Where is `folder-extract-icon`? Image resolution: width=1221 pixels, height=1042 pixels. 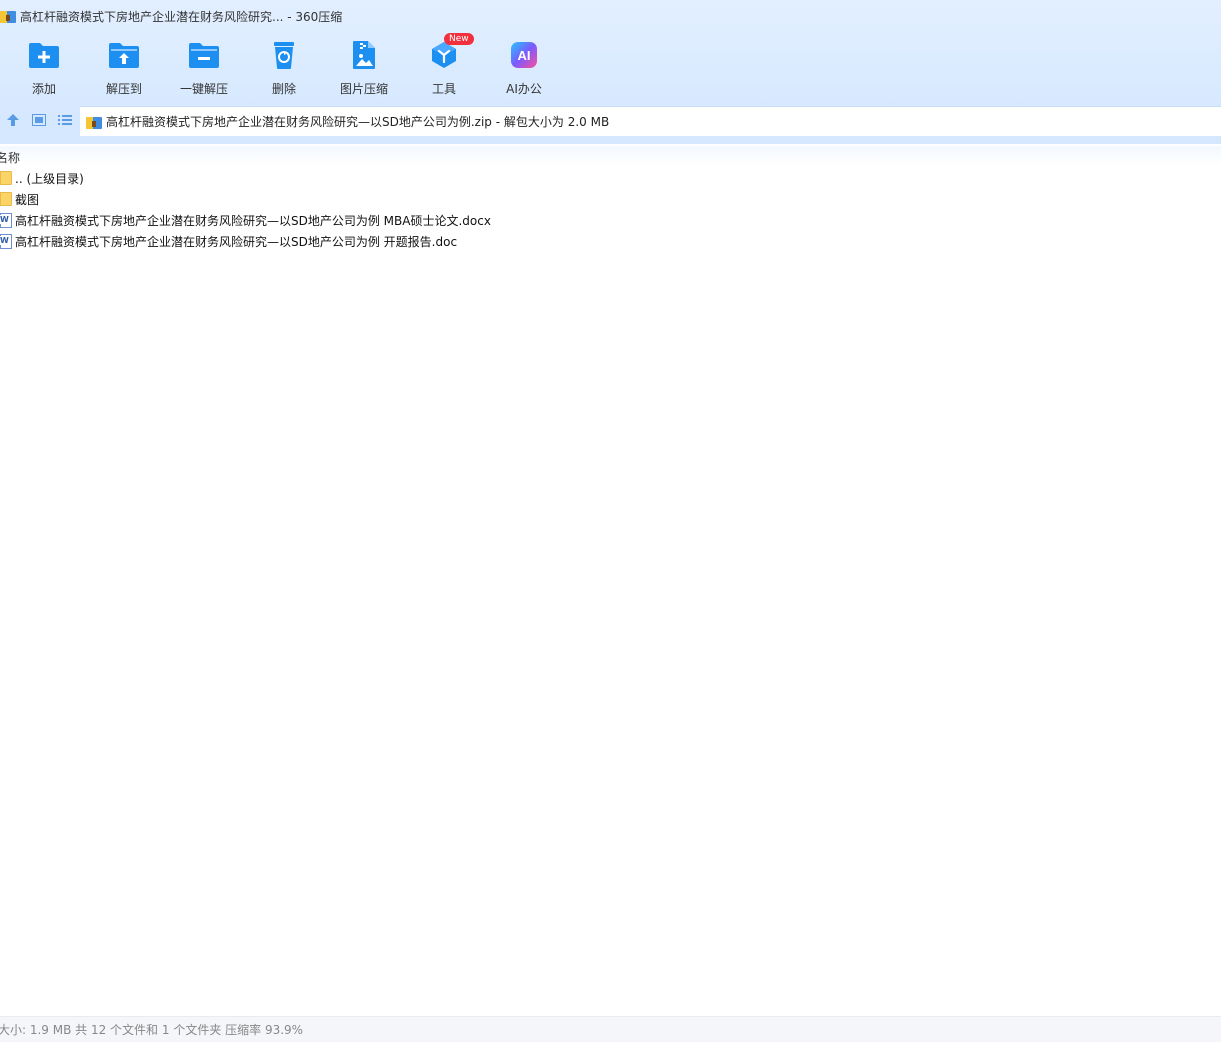
folder-extract-icon is located at coordinates (124, 55).